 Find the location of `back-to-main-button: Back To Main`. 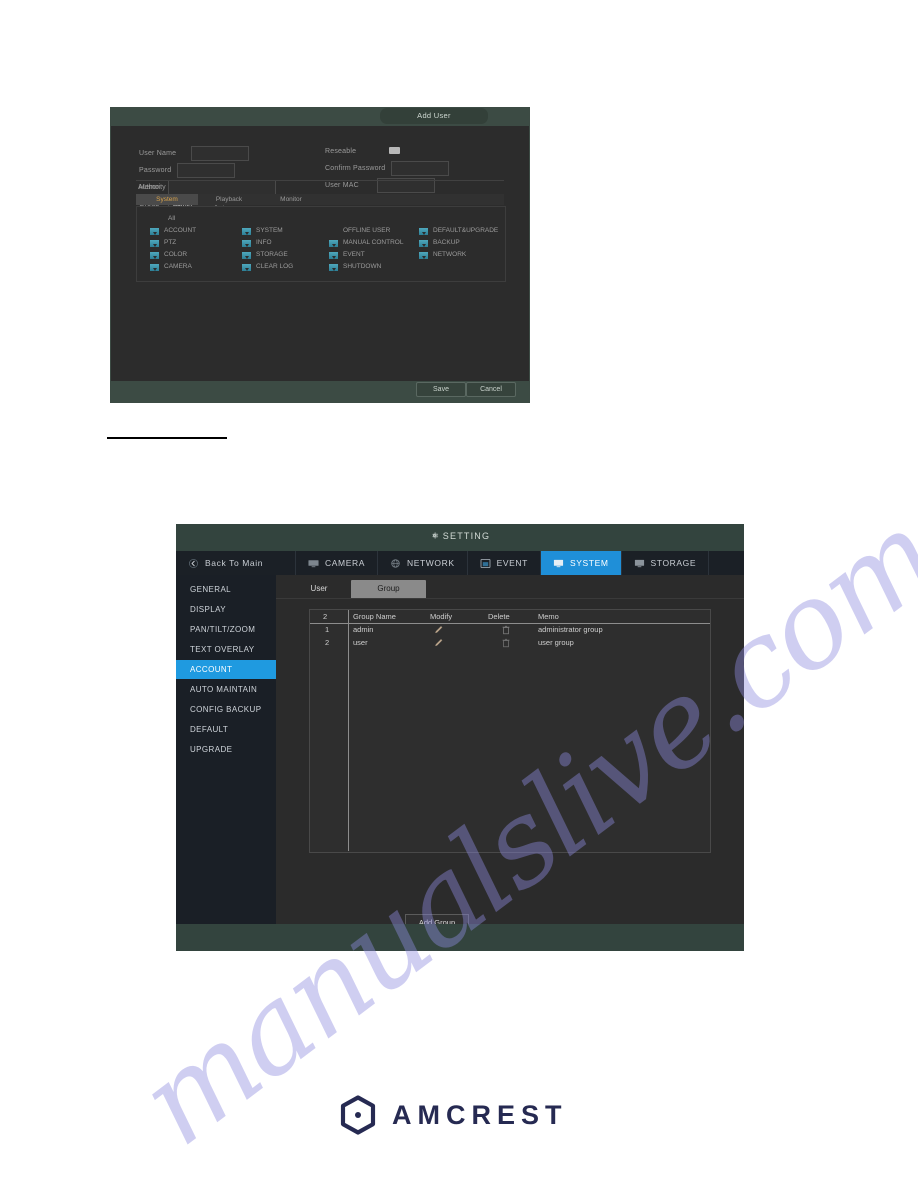

back-to-main-button: Back To Main is located at coordinates (236, 563).